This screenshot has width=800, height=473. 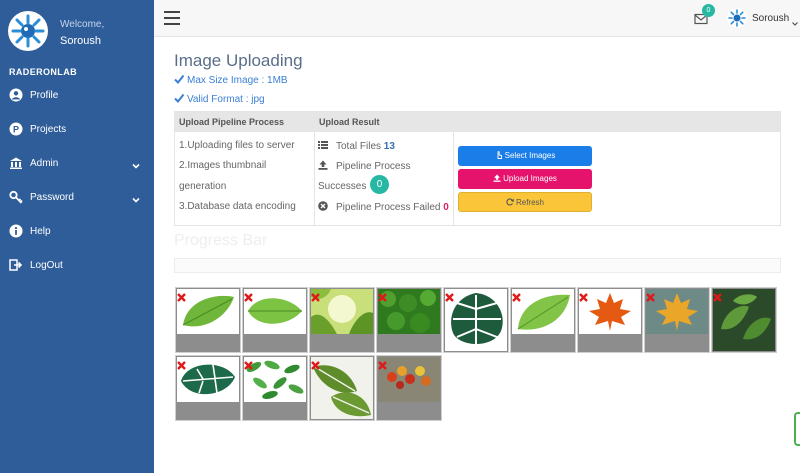 I want to click on select-images-button: Select Images, so click(x=525, y=156).